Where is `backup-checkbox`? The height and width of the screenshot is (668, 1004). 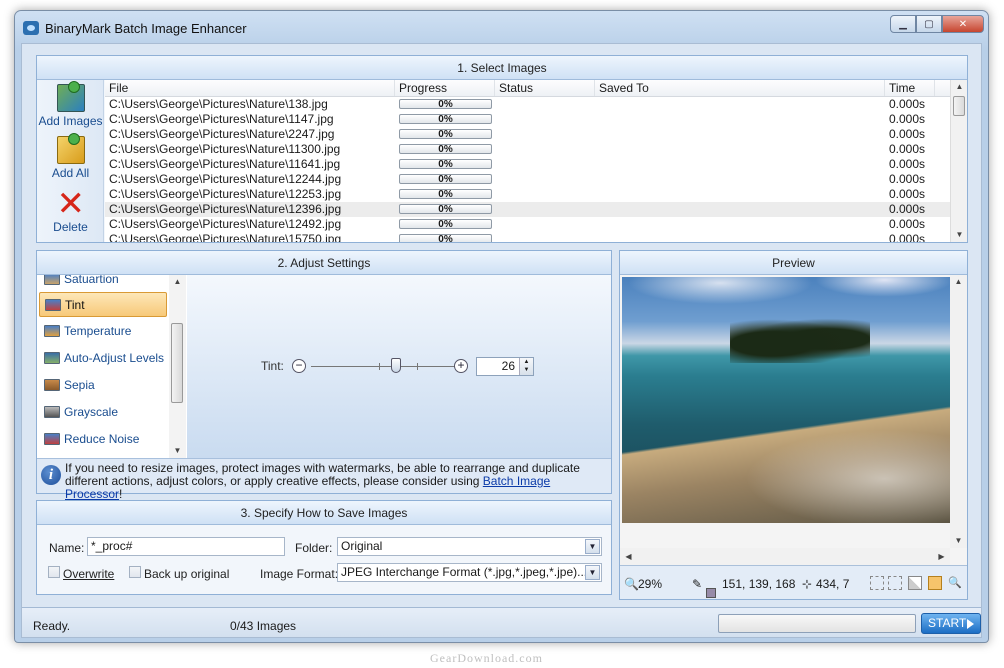
backup-checkbox is located at coordinates (135, 572).